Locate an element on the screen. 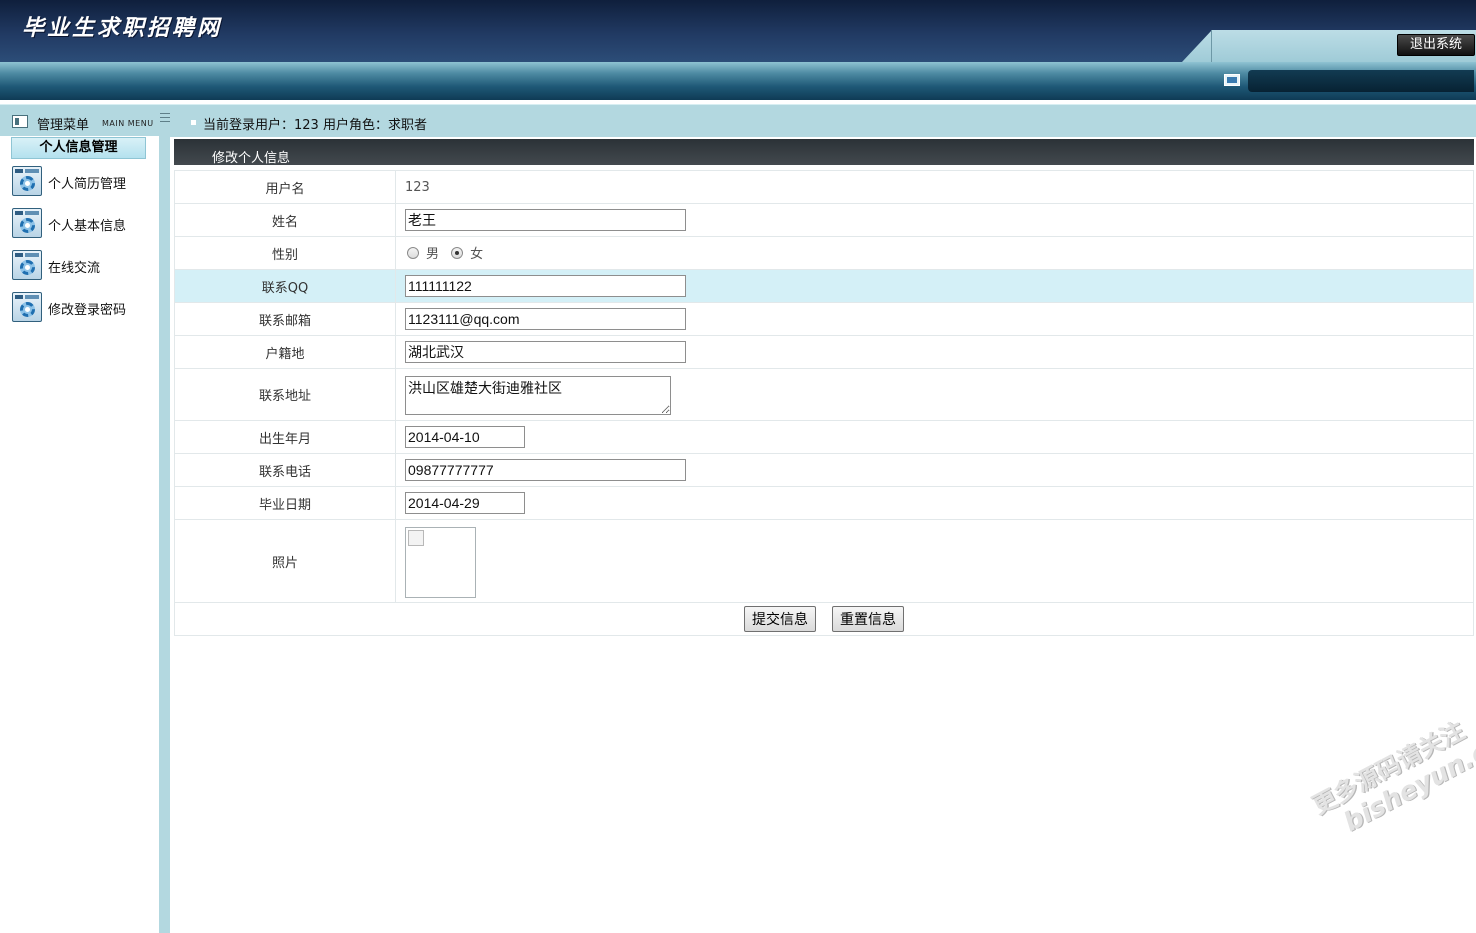 Image resolution: width=1476 pixels, height=933 pixels. menu-title: 管理菜单 is located at coordinates (63, 125).